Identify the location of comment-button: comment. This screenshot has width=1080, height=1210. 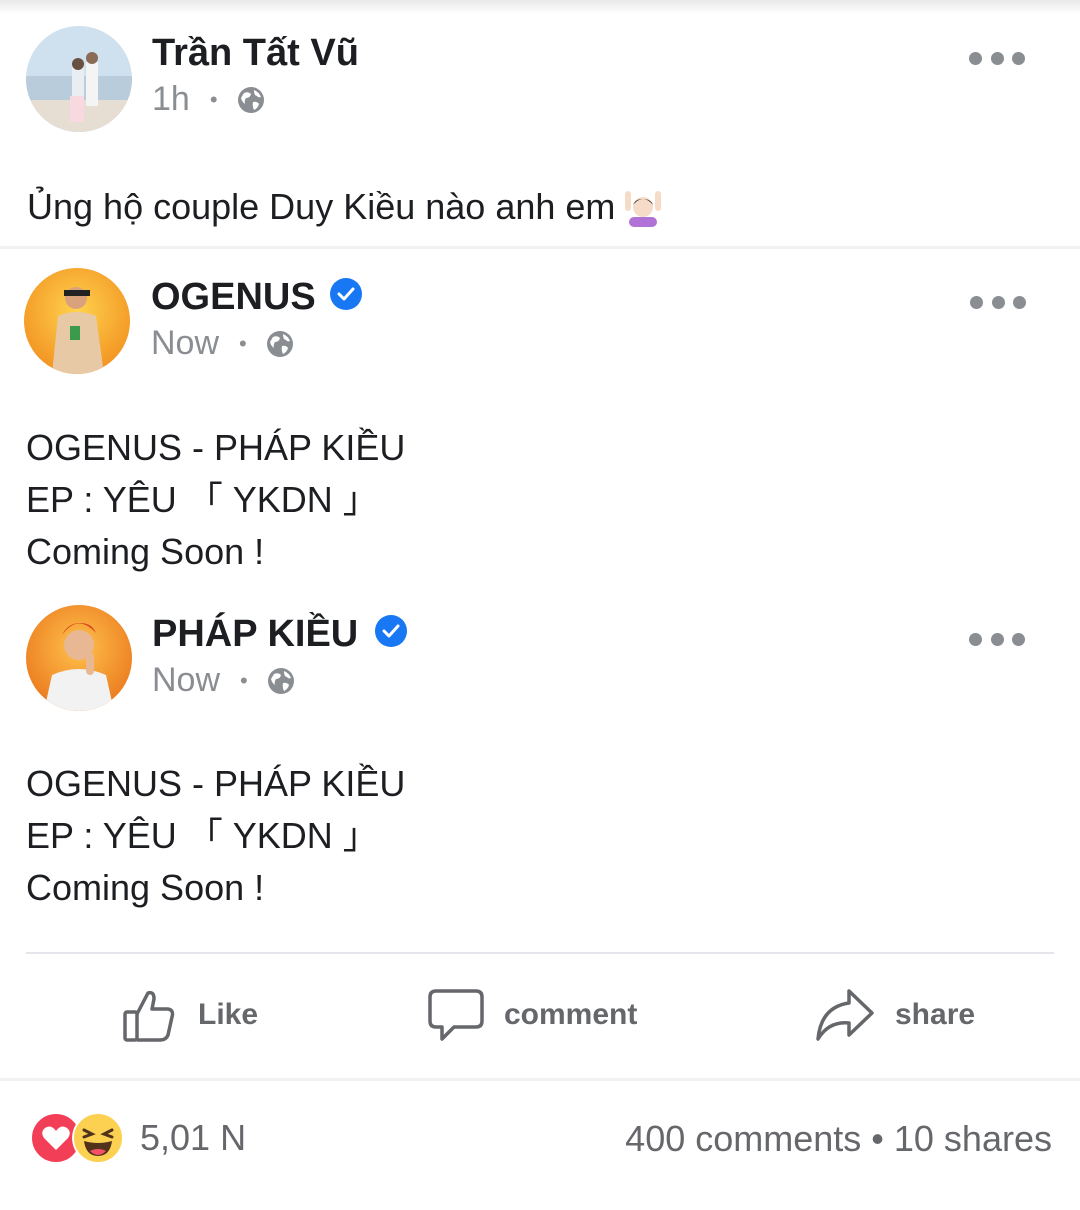
(532, 1015).